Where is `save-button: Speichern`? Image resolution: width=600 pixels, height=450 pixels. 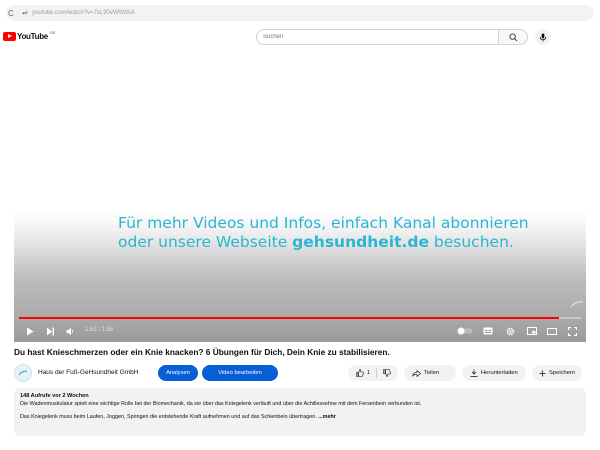 save-button: Speichern is located at coordinates (557, 373).